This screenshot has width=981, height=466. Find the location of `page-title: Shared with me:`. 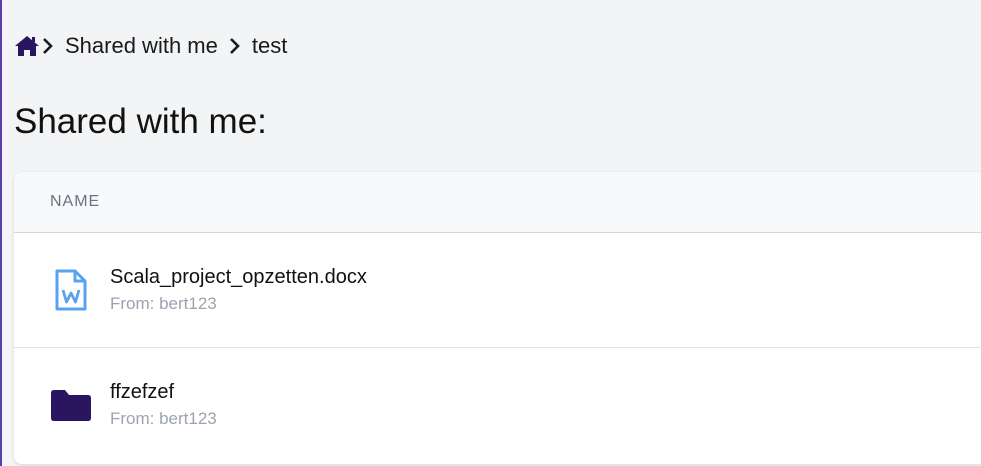

page-title: Shared with me: is located at coordinates (140, 121).